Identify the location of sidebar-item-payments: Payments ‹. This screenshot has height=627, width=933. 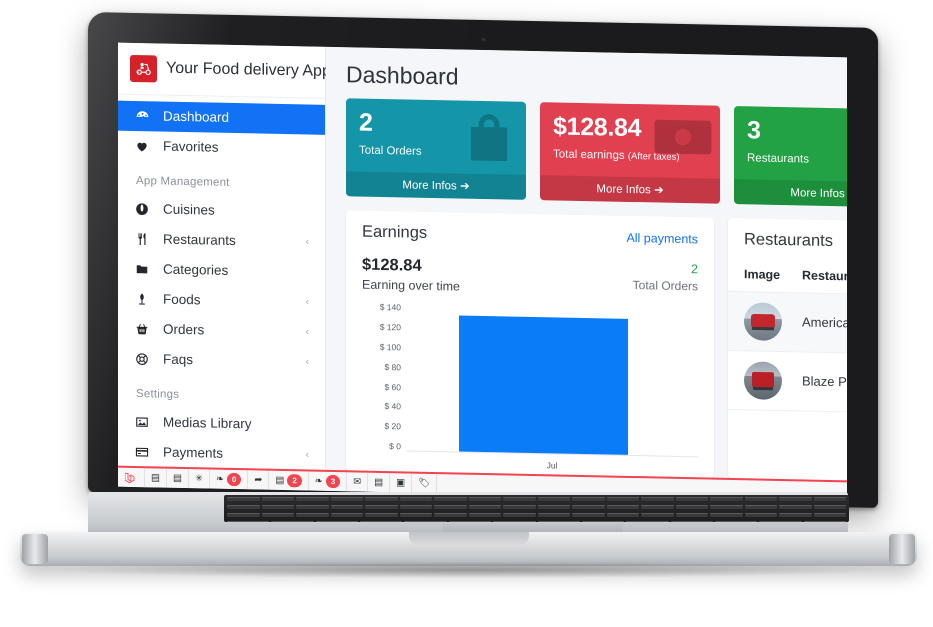
(221, 453).